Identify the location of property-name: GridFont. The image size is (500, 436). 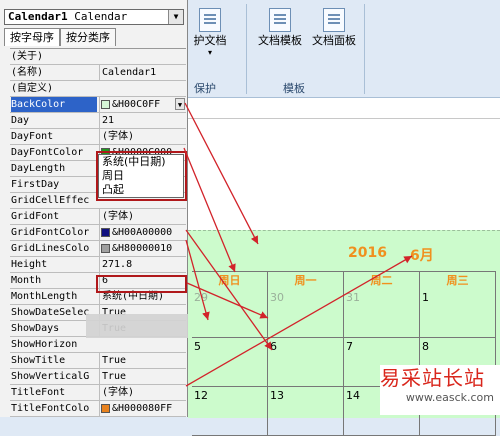
(35, 216).